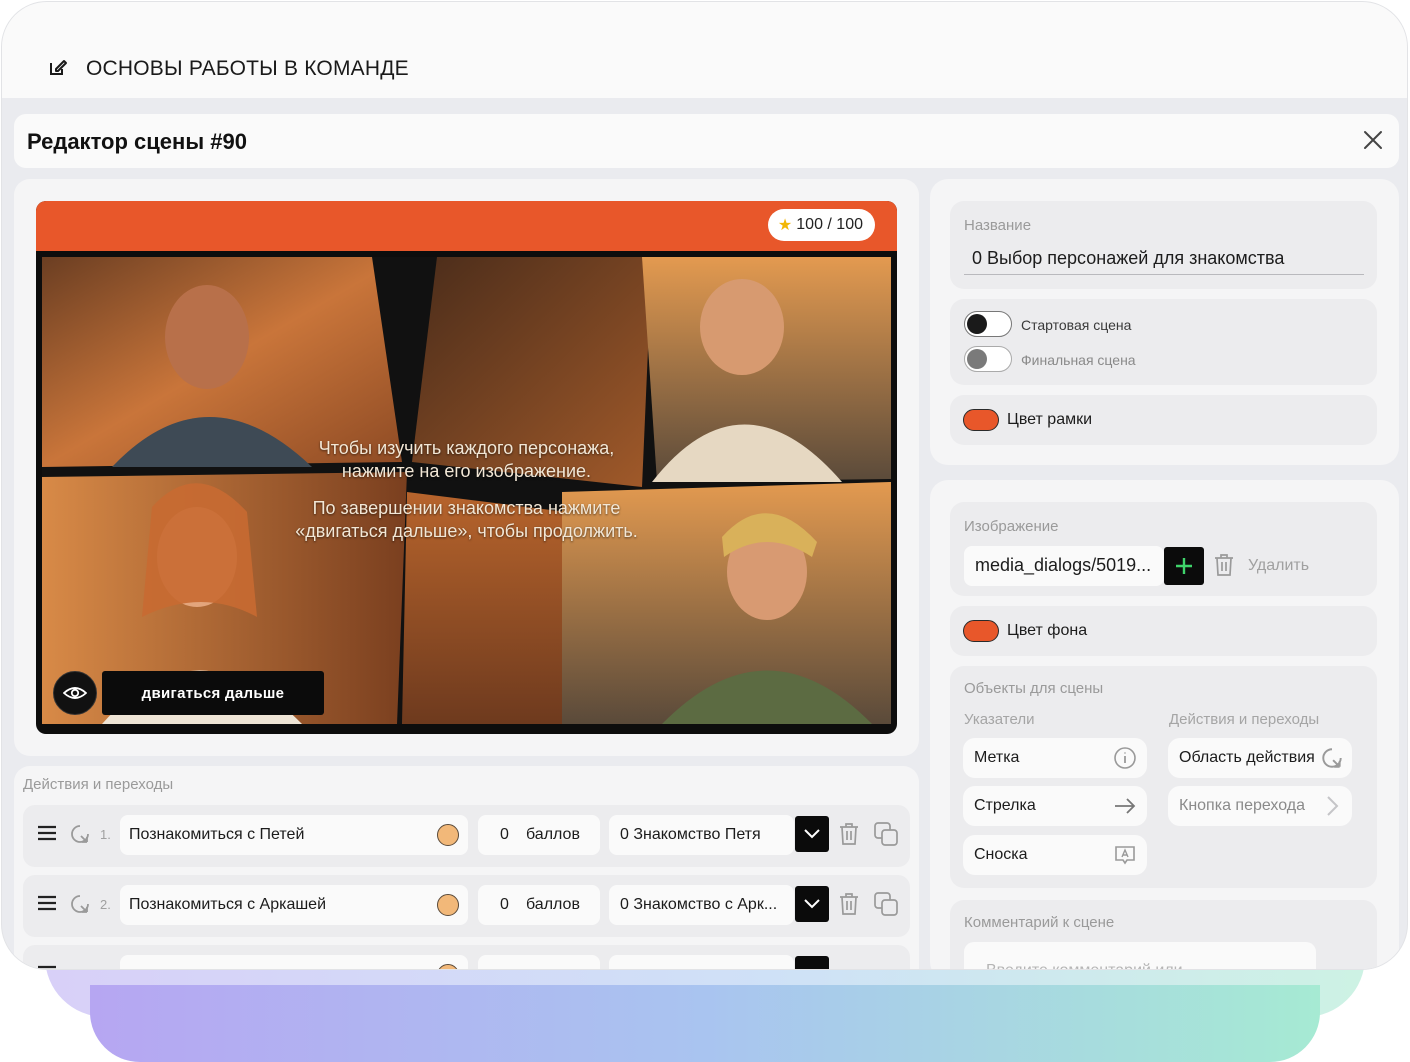 The height and width of the screenshot is (1062, 1410). I want to click on arrow-right-icon, so click(1125, 806).